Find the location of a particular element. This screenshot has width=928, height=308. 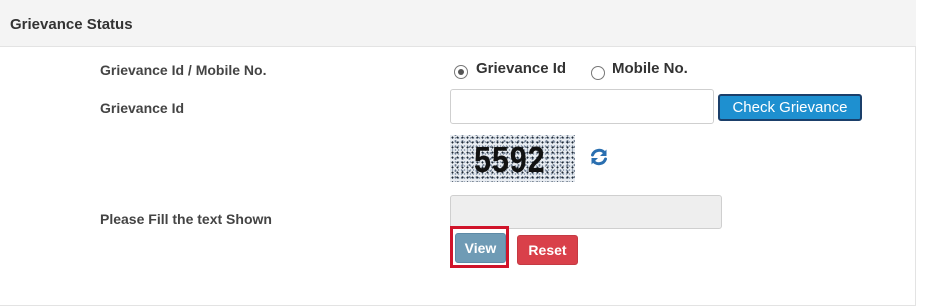

captcha-text: 5592 is located at coordinates (510, 159).